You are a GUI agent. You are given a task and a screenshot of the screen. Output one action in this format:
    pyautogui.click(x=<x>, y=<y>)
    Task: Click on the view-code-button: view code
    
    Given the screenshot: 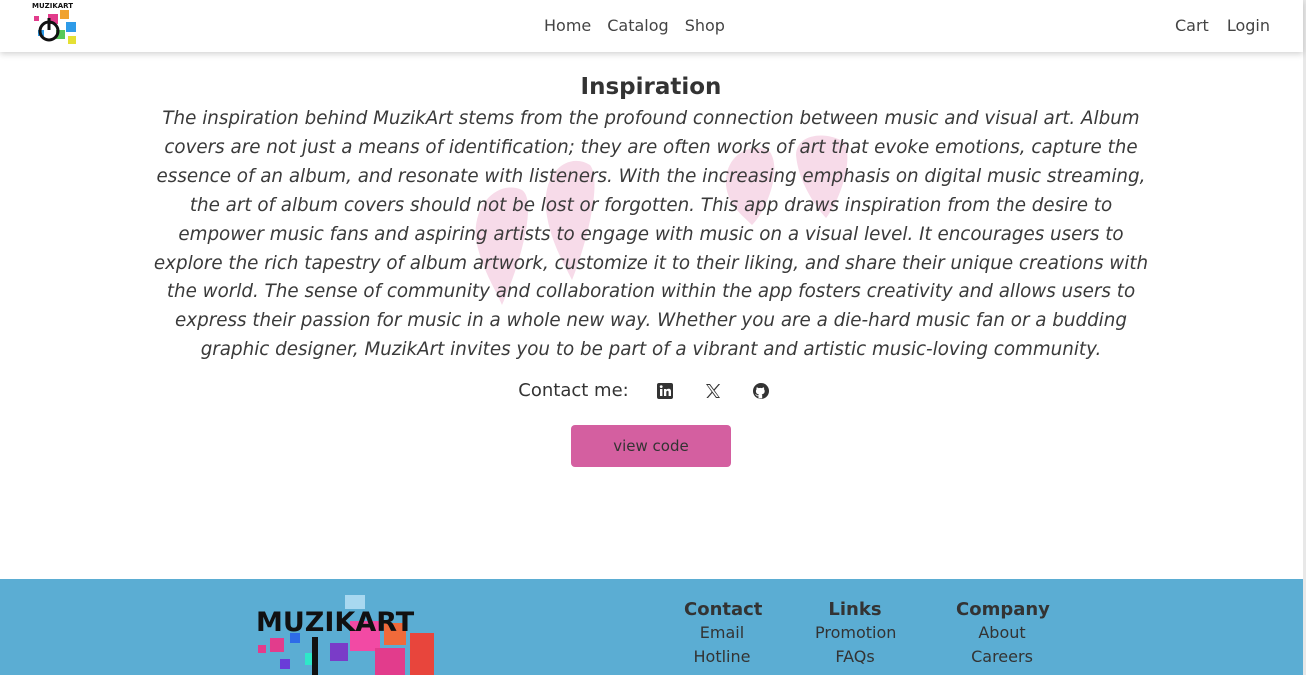 What is the action you would take?
    pyautogui.click(x=651, y=446)
    